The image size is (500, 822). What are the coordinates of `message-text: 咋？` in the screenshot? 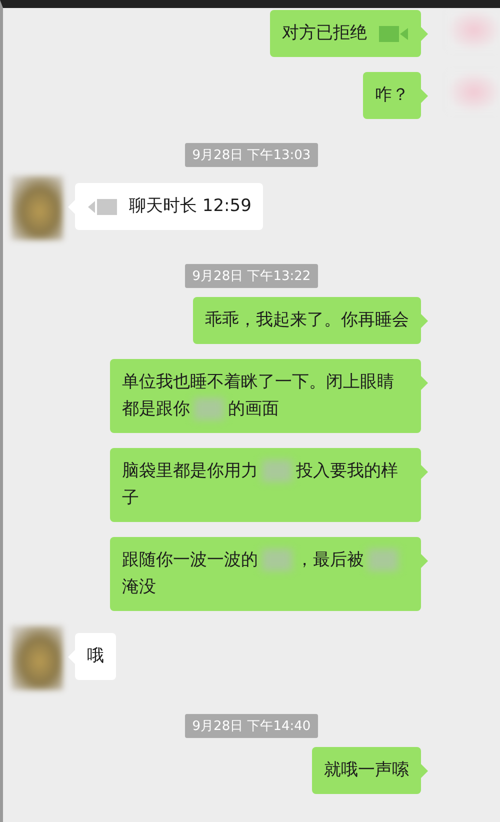 It's located at (392, 95).